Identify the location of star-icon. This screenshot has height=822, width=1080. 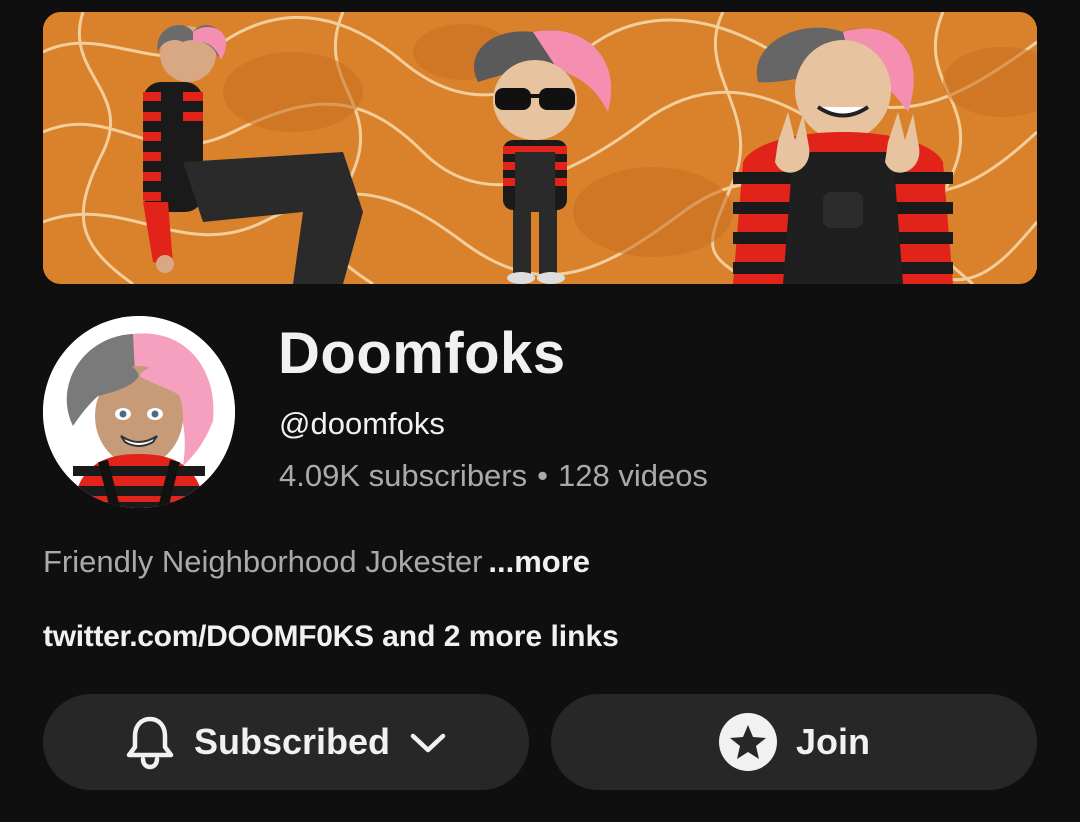
(748, 742).